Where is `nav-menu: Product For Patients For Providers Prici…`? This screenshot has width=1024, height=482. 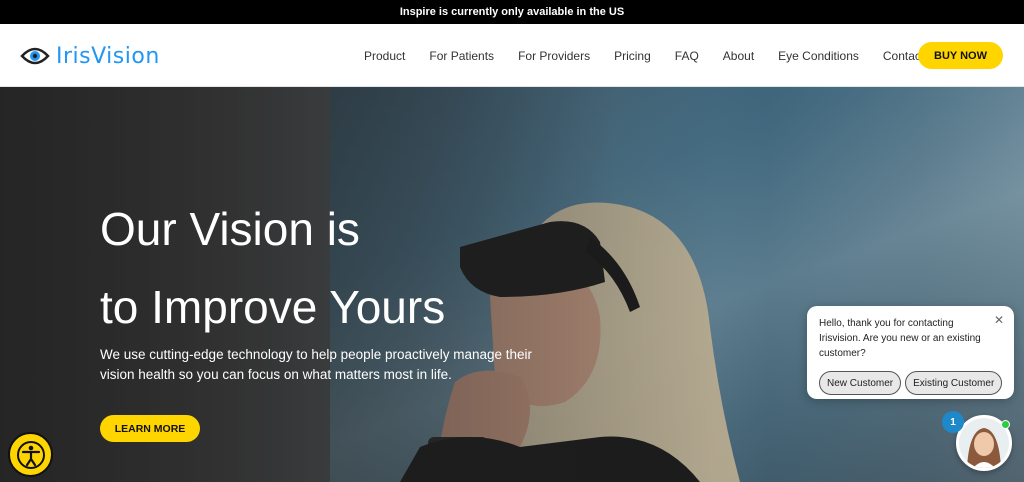 nav-menu: Product For Patients For Providers Prici… is located at coordinates (653, 55).